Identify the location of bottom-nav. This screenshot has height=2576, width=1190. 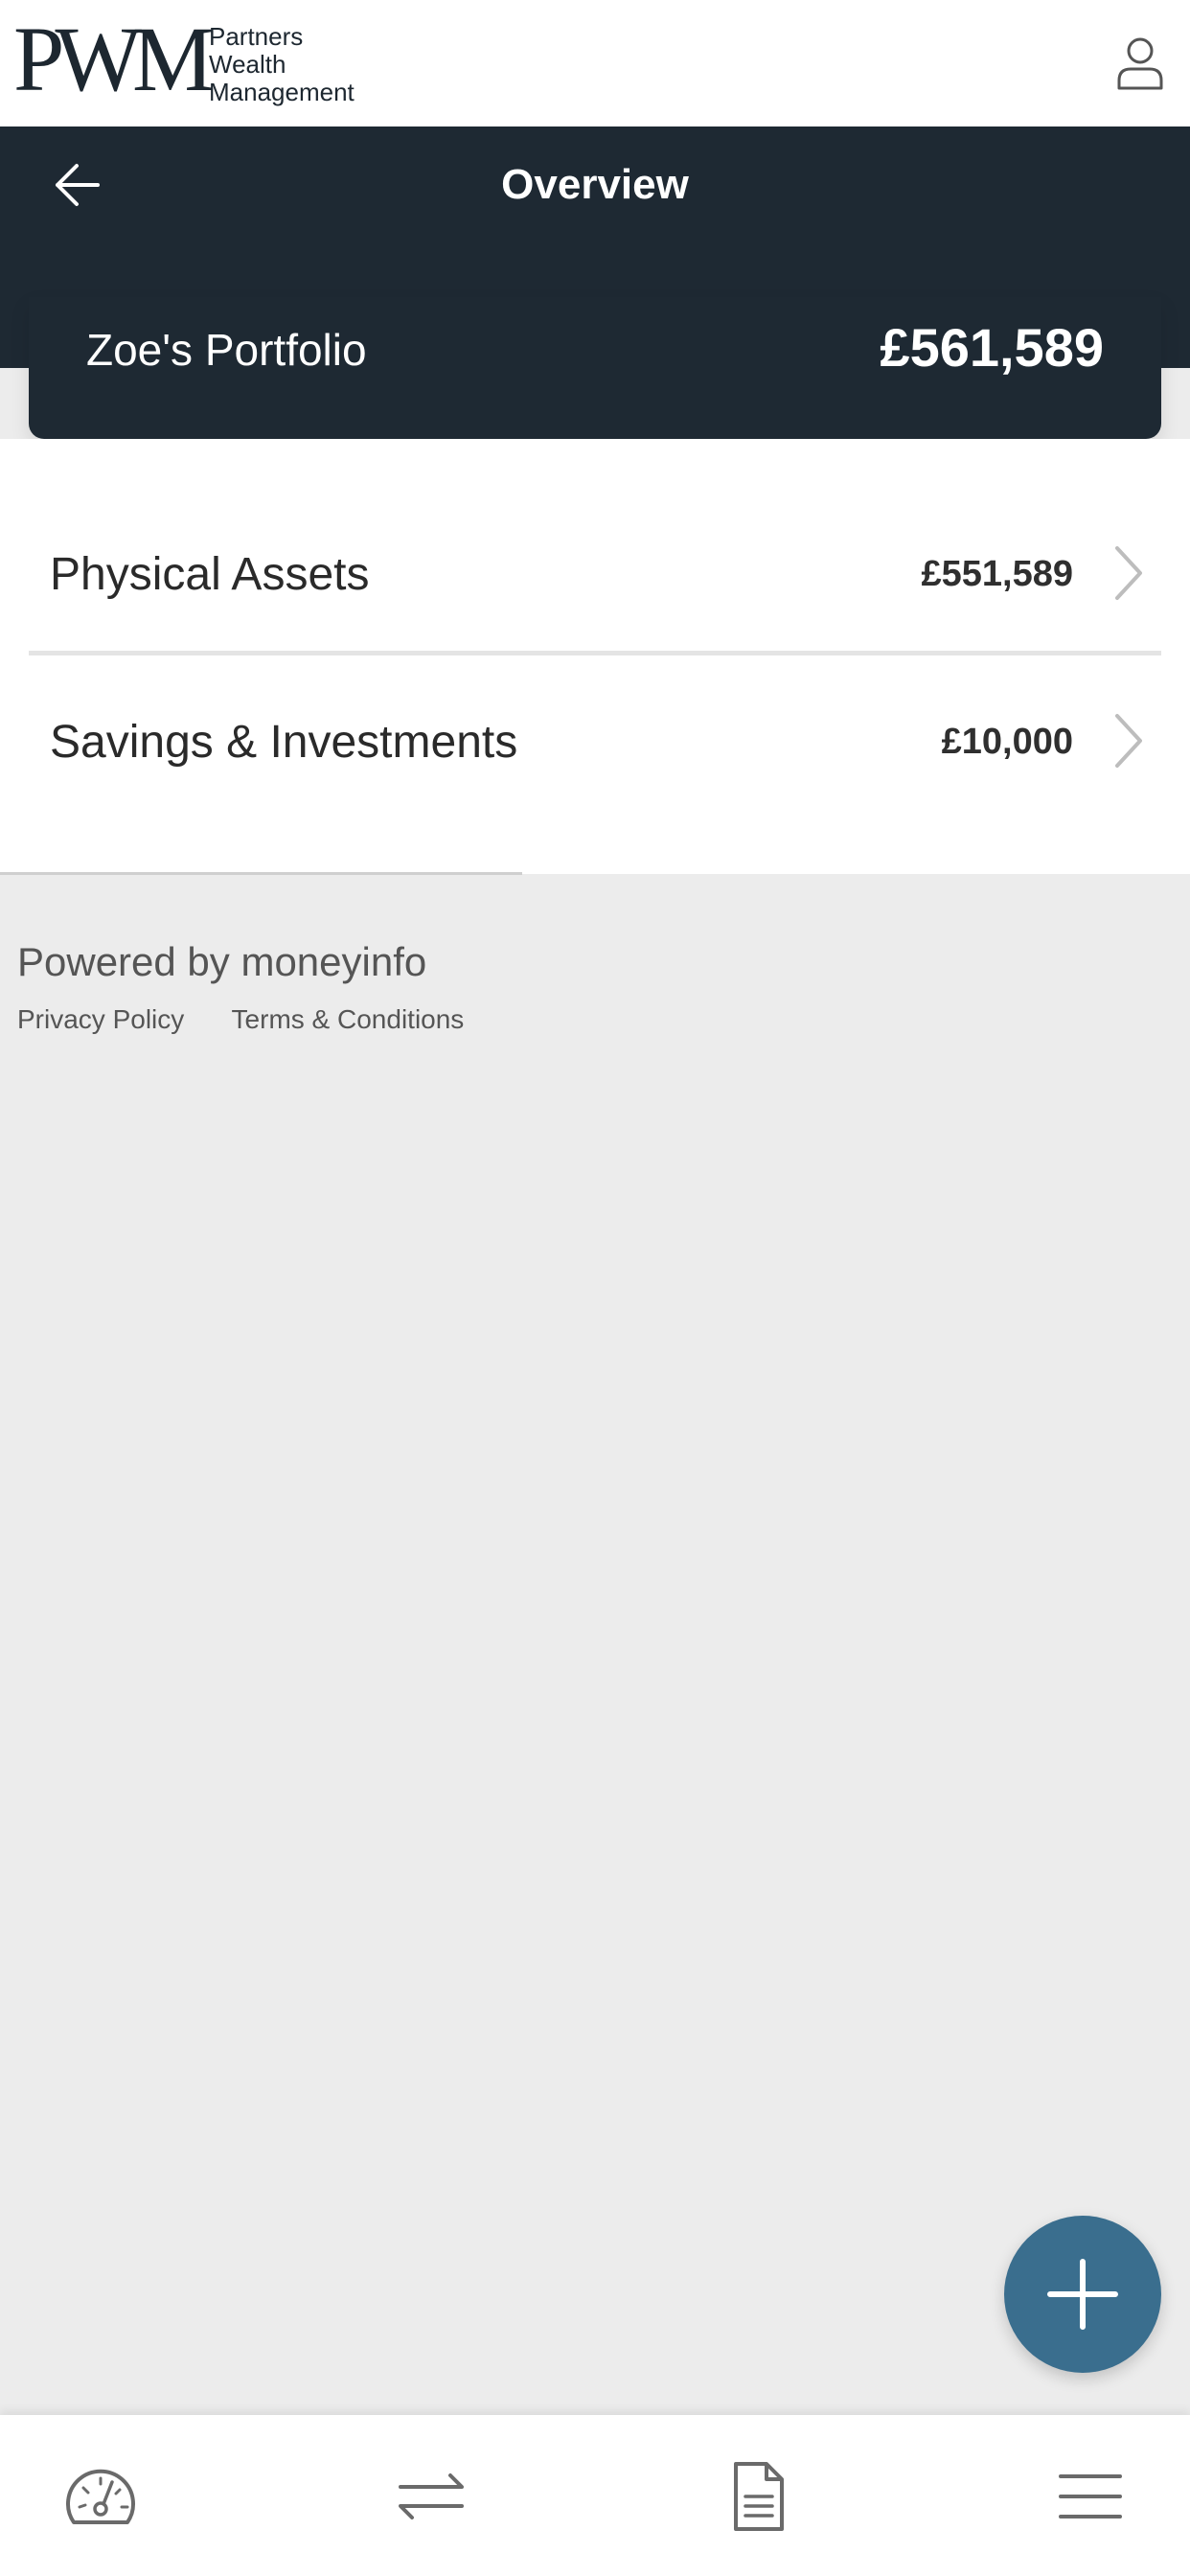
(595, 2495).